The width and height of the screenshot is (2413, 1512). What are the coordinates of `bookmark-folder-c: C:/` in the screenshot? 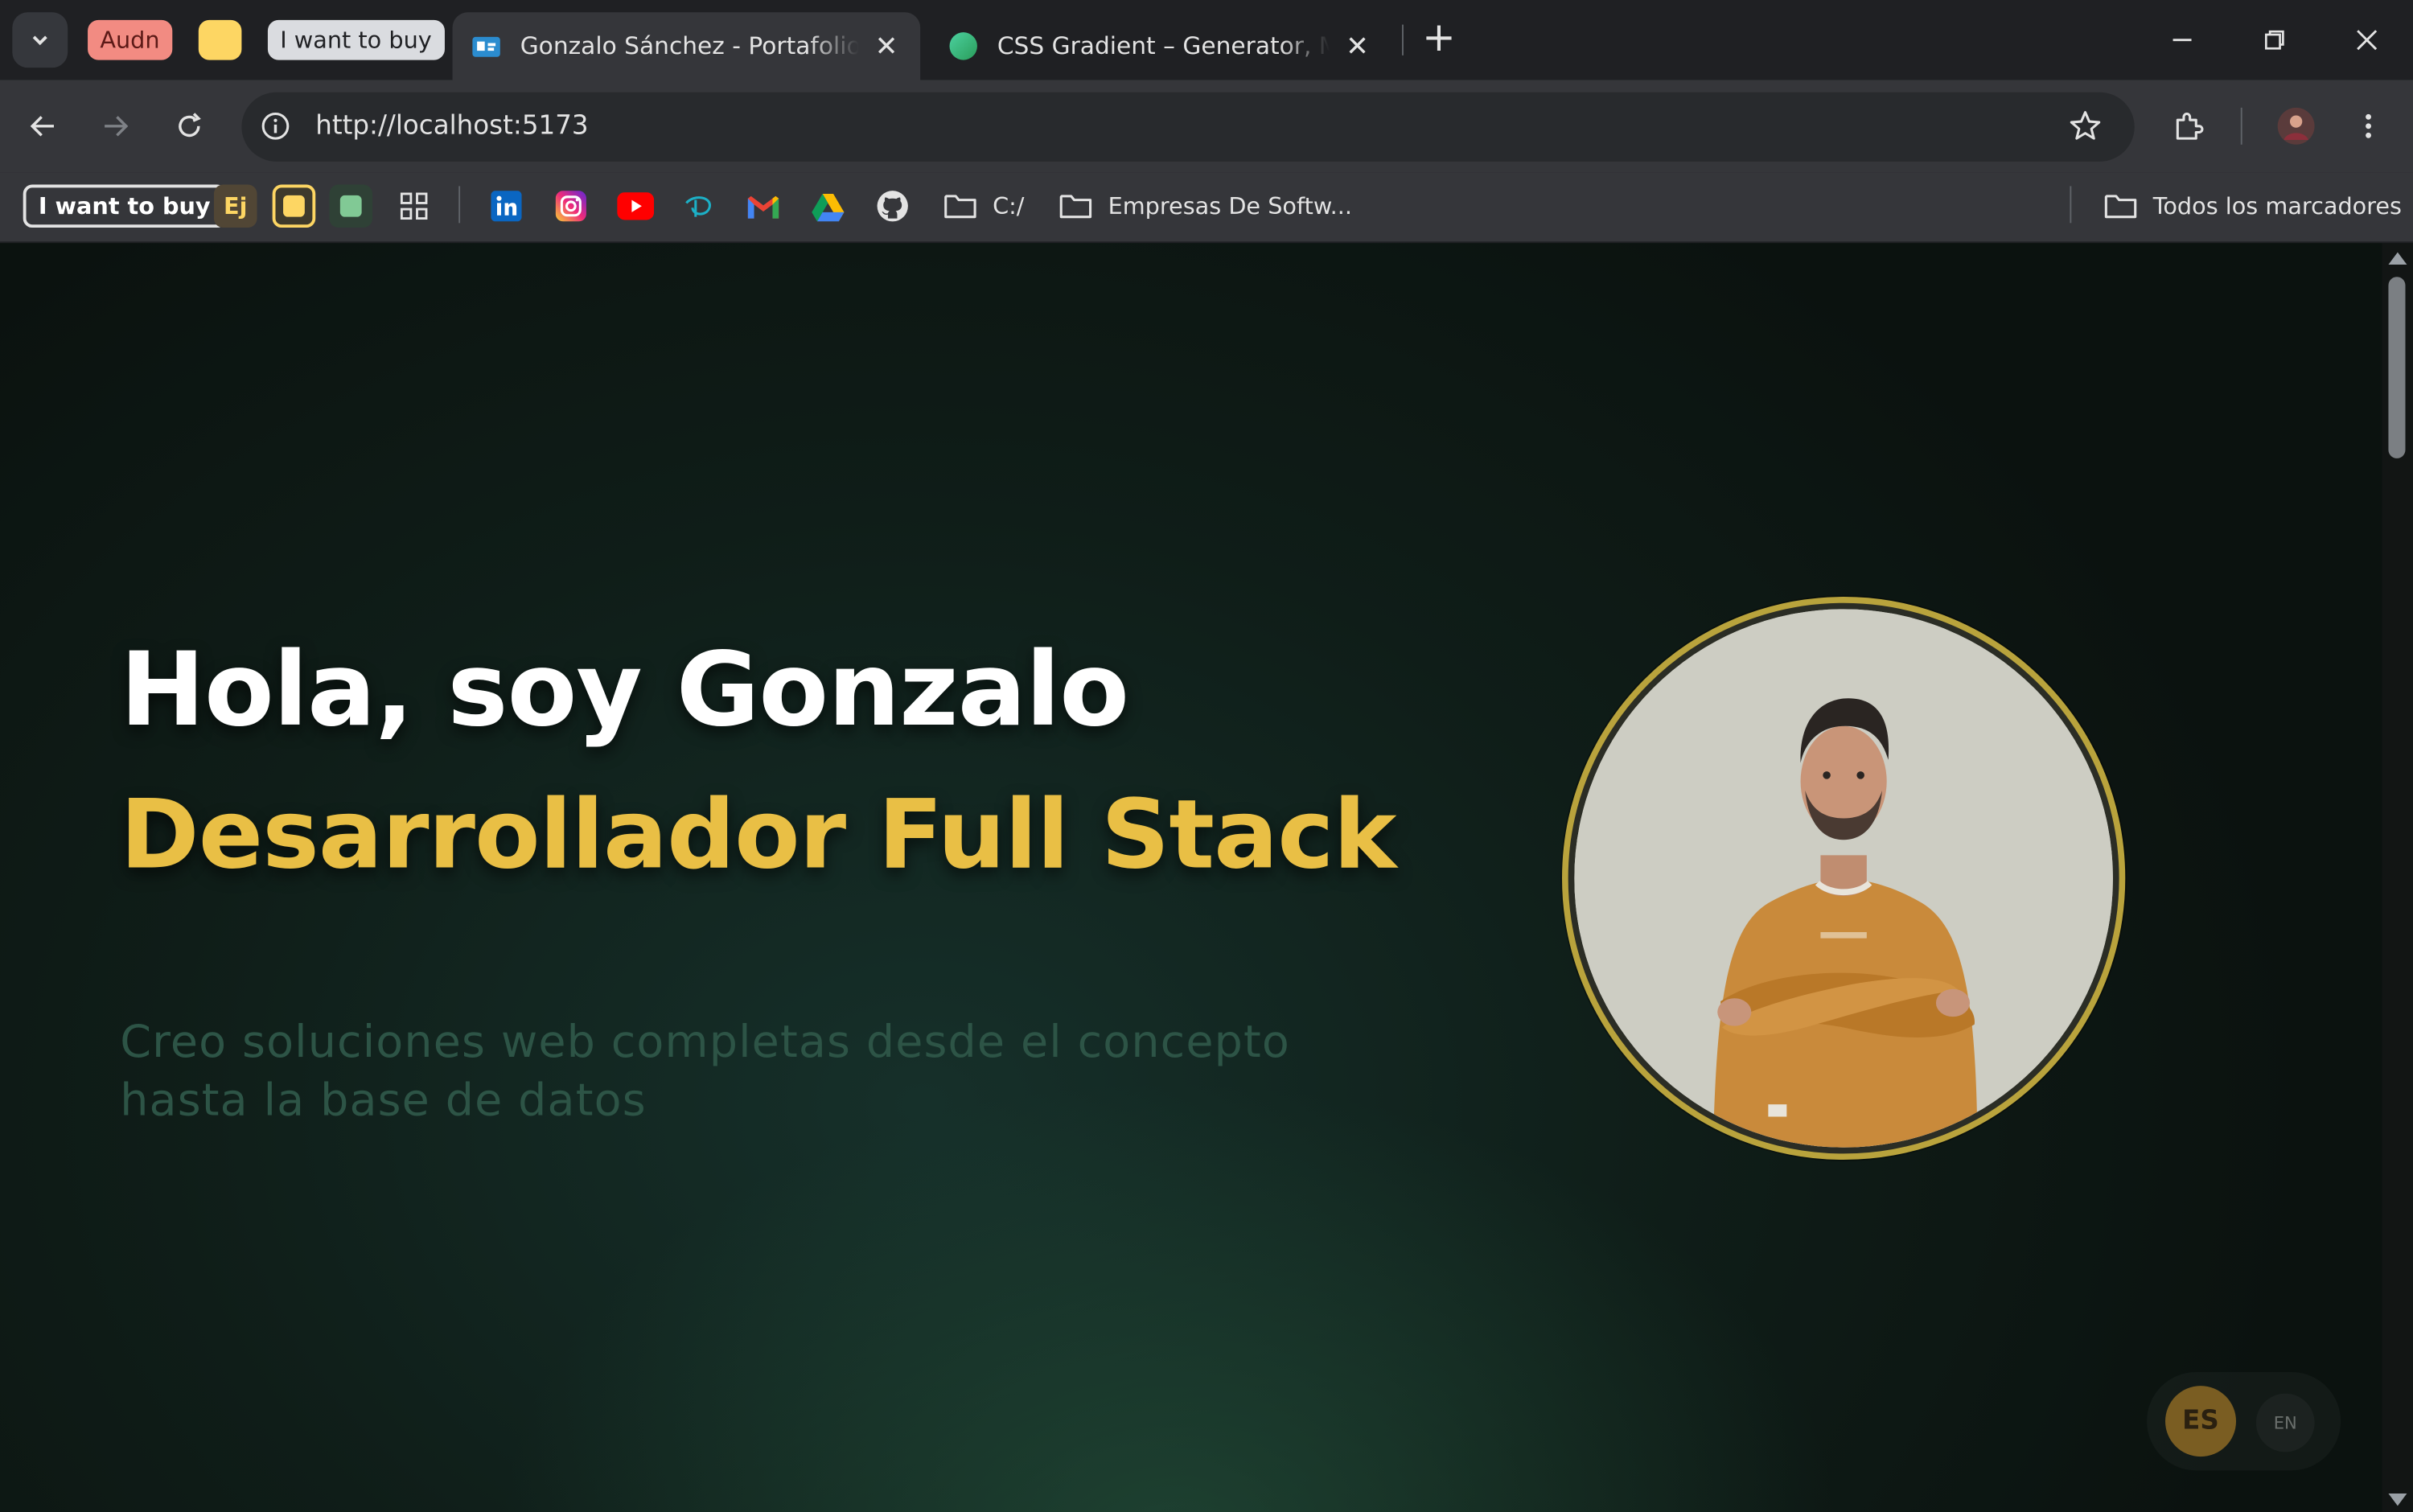 It's located at (983, 207).